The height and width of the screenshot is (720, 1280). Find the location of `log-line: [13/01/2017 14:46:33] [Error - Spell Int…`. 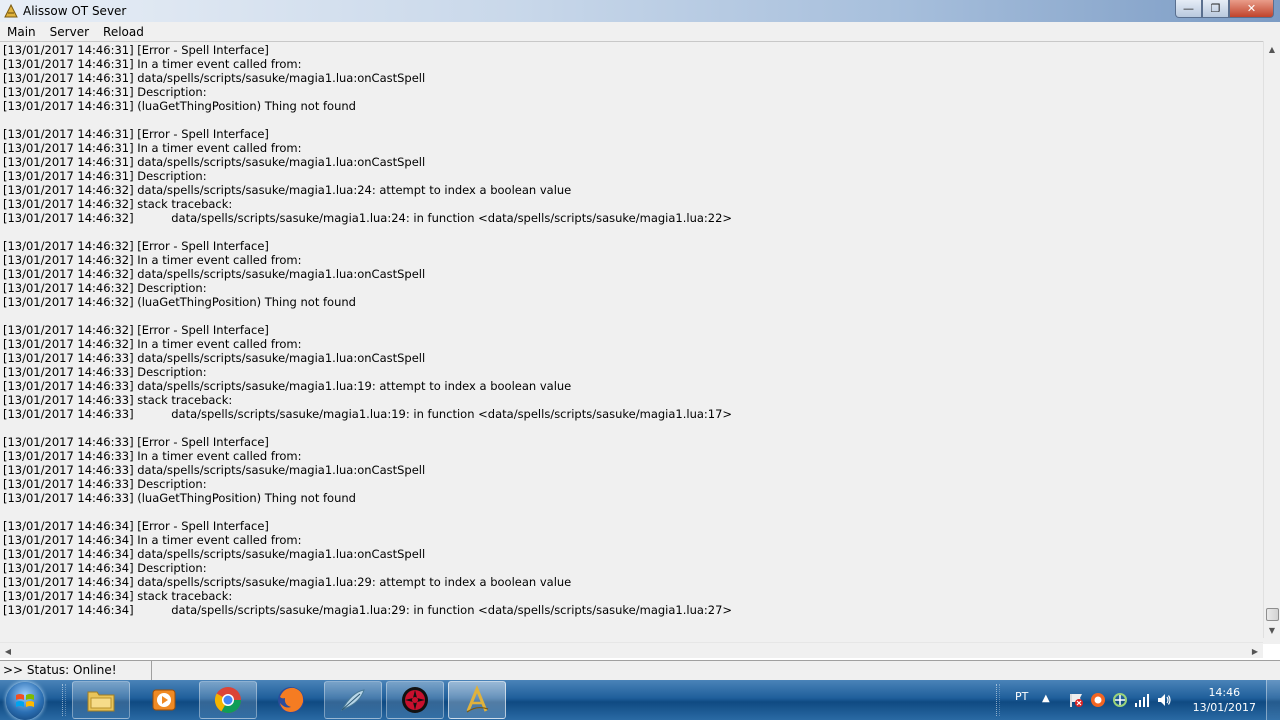

log-line: [13/01/2017 14:46:33] [Error - Spell Int… is located at coordinates (632, 442).